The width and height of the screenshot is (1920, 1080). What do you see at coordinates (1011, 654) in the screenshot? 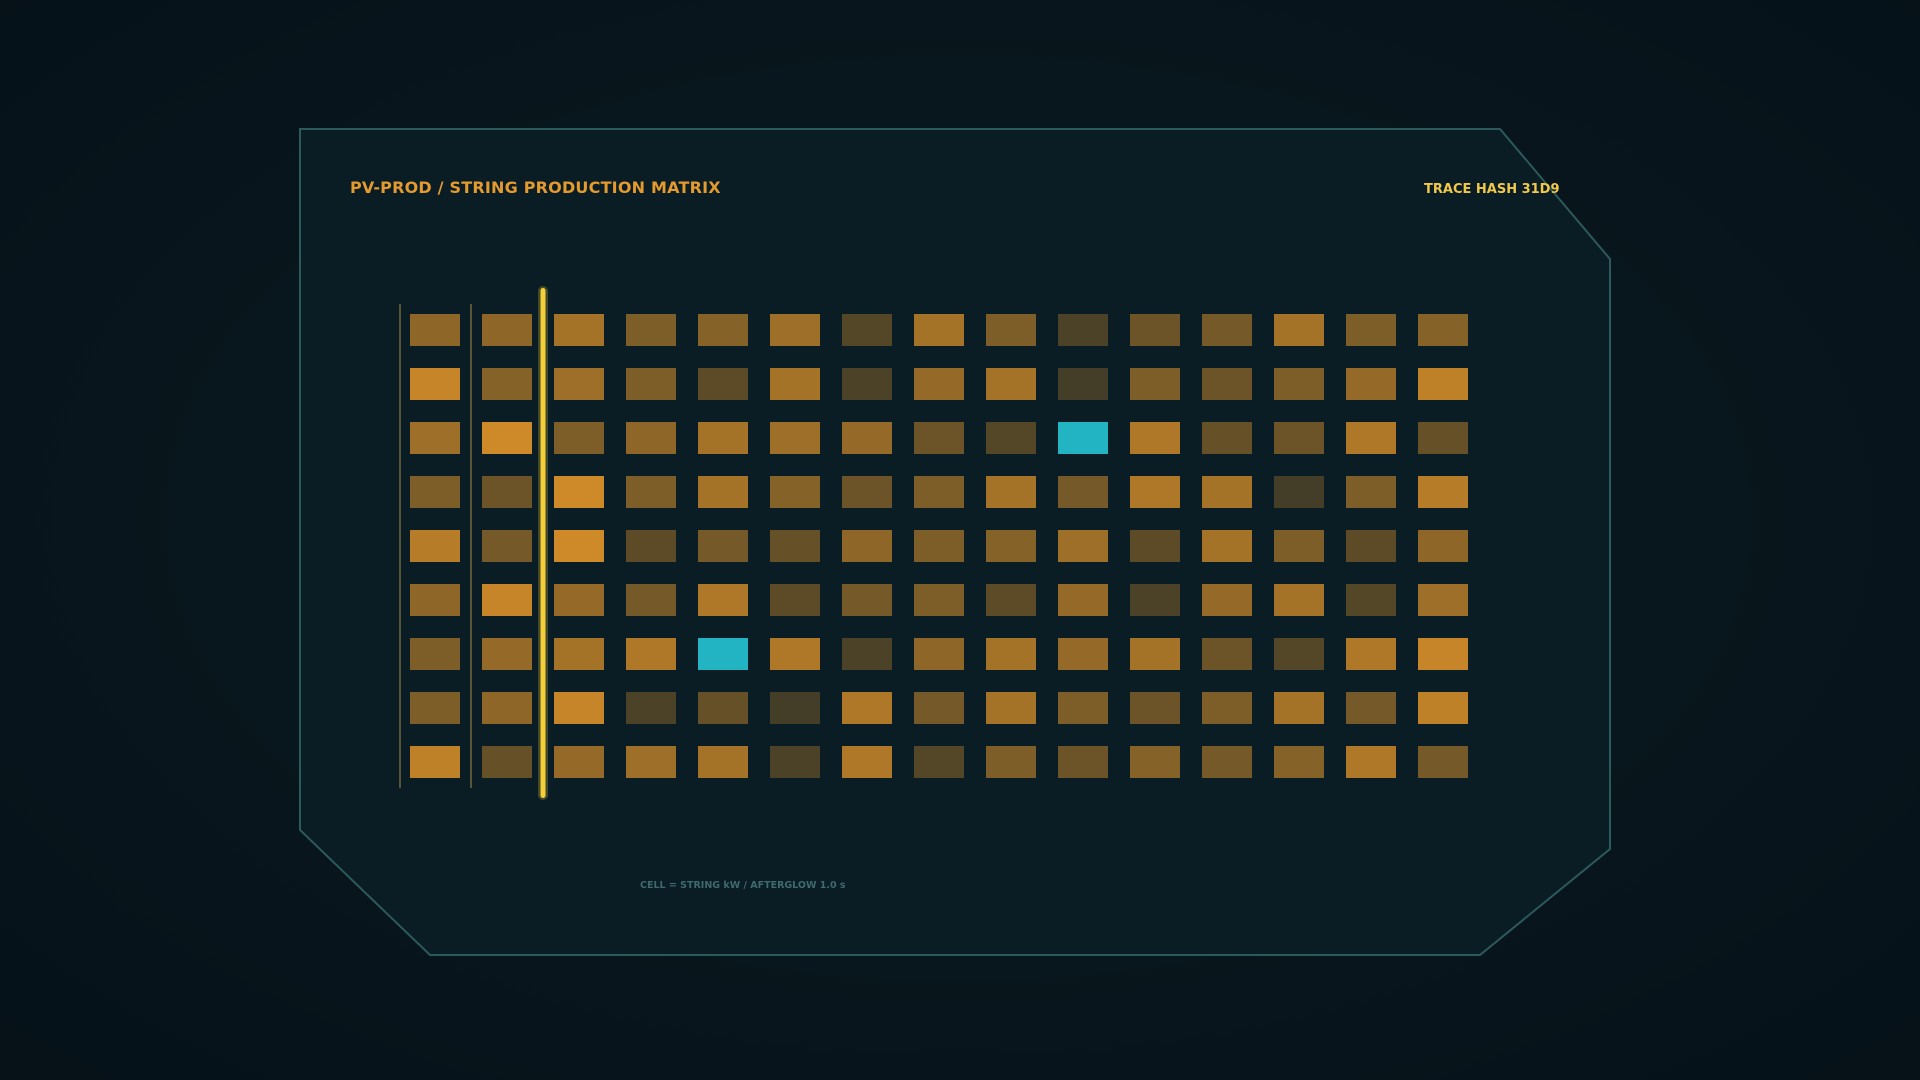
I see `matrix-cell-r7-c9` at bounding box center [1011, 654].